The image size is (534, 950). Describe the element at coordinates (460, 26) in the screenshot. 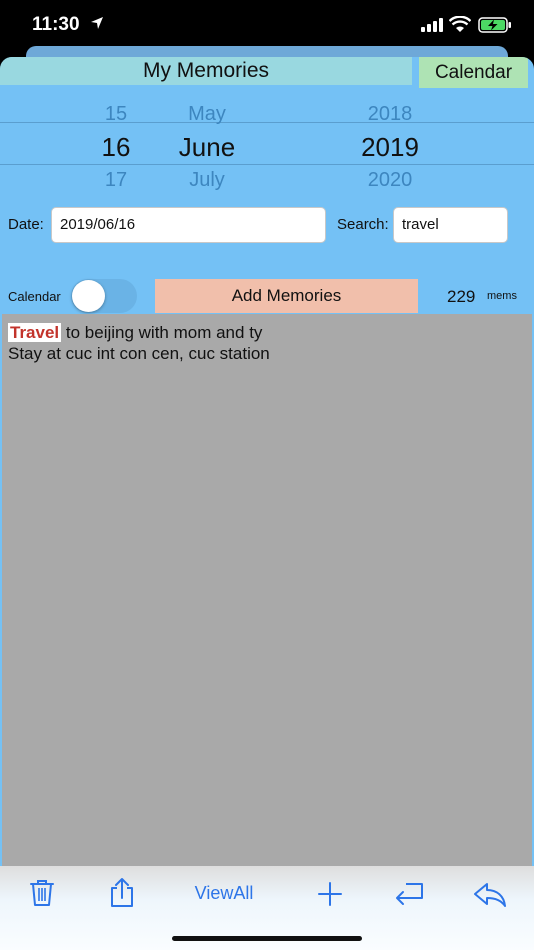

I see `wifi-icon` at that location.